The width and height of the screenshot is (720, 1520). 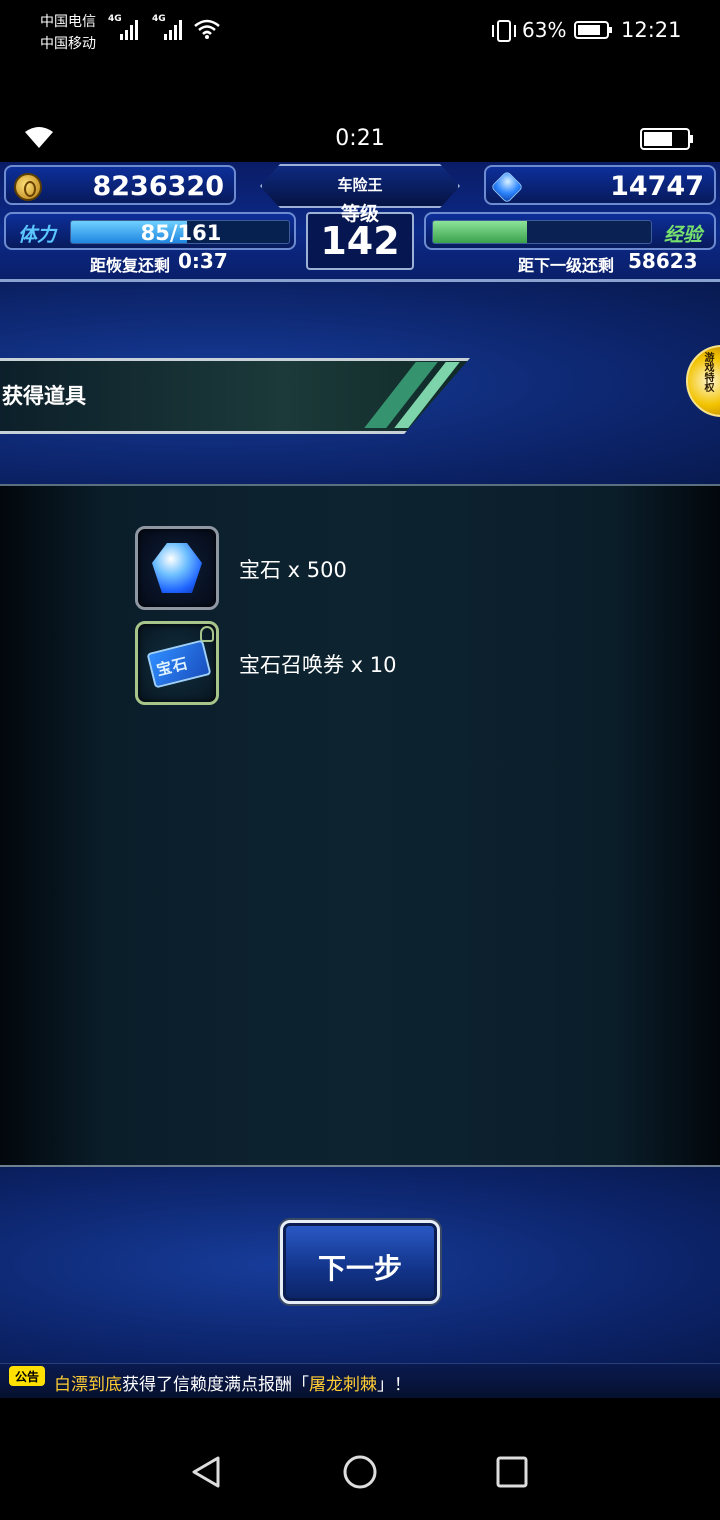 I want to click on status-clock: 12:21, so click(x=651, y=30).